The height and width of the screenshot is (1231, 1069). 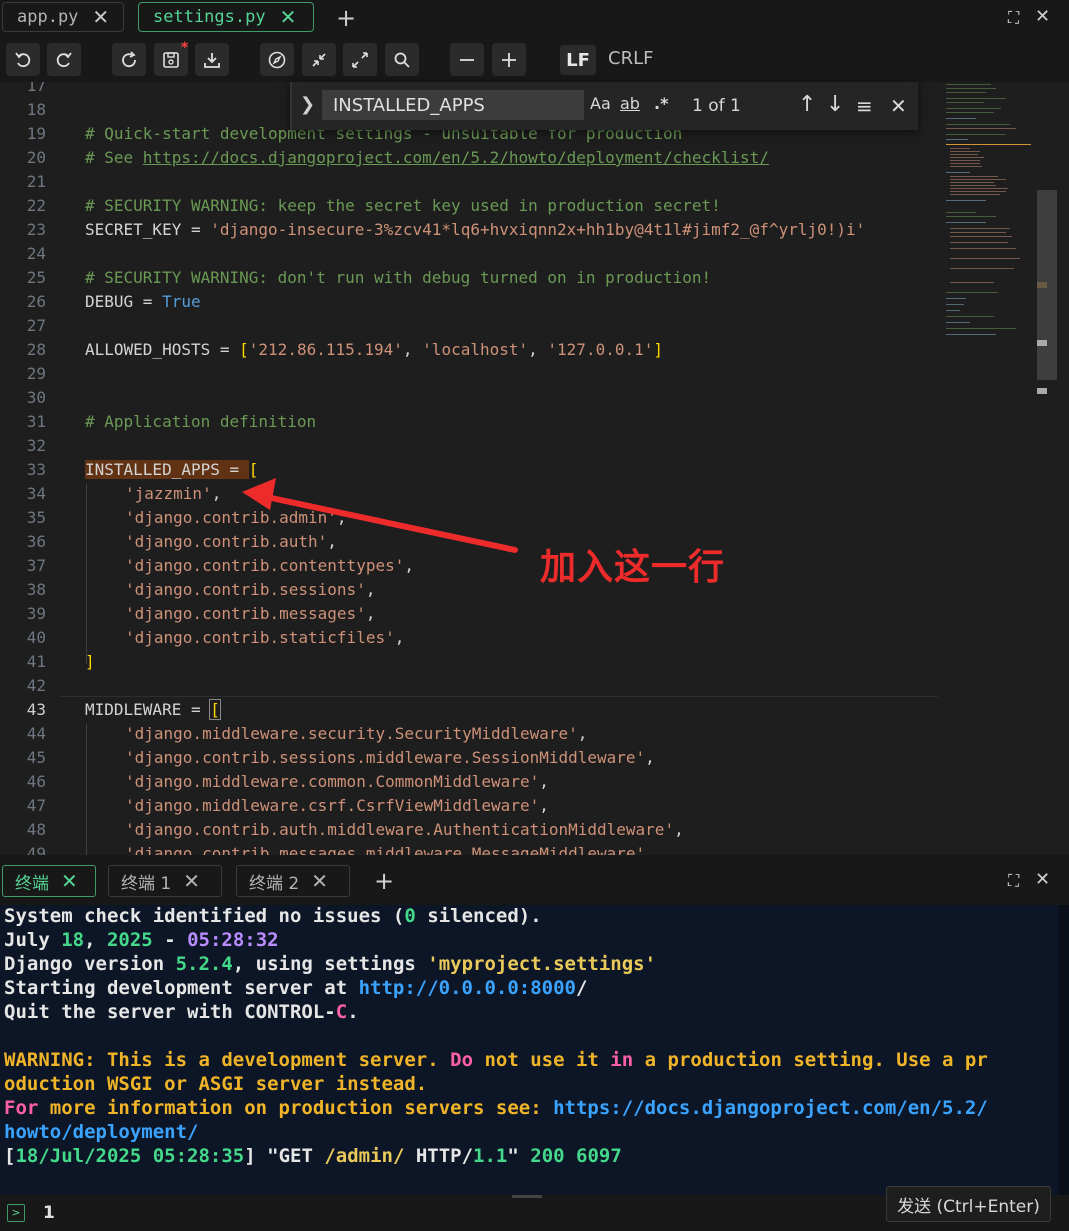 What do you see at coordinates (527, 1196) in the screenshot?
I see `horizontal-scrollbar` at bounding box center [527, 1196].